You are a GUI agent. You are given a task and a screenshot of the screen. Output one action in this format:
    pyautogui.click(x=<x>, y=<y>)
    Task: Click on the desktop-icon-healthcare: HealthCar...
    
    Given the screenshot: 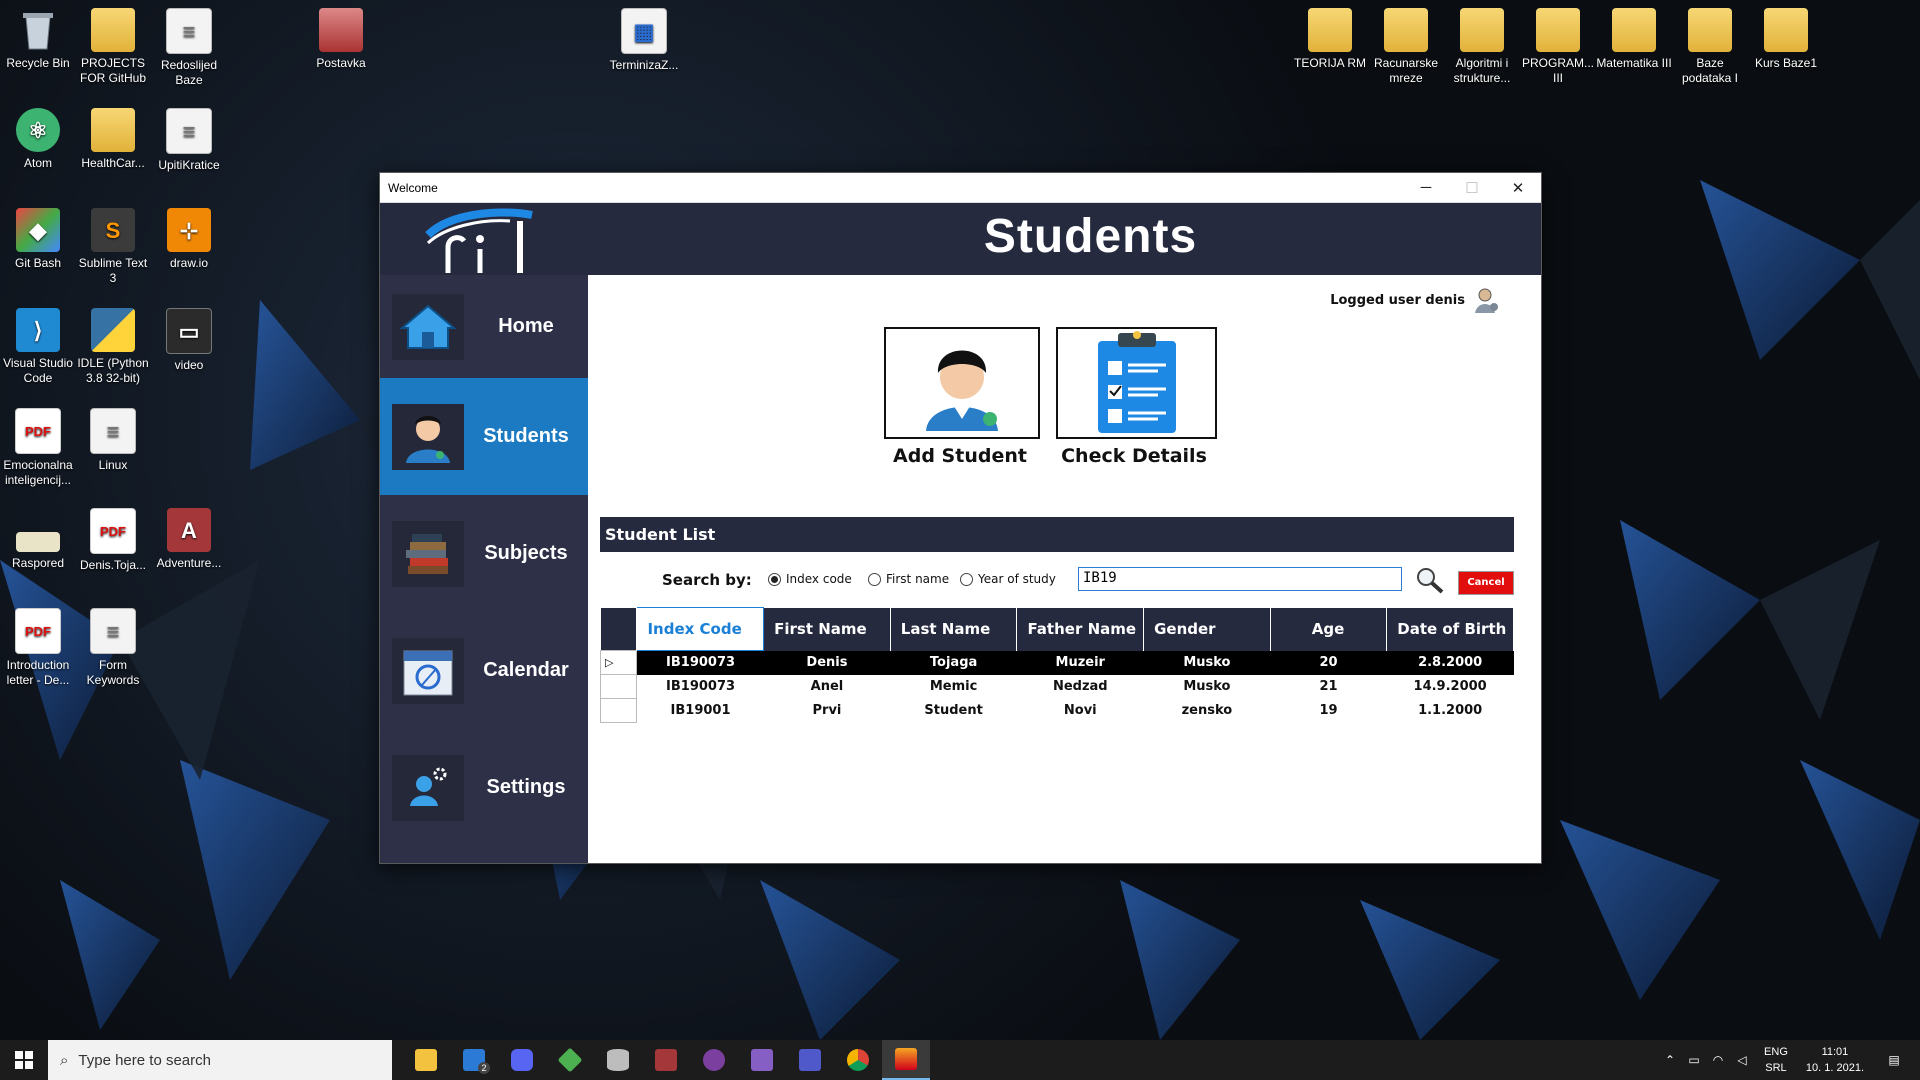 What is the action you would take?
    pyautogui.click(x=113, y=139)
    